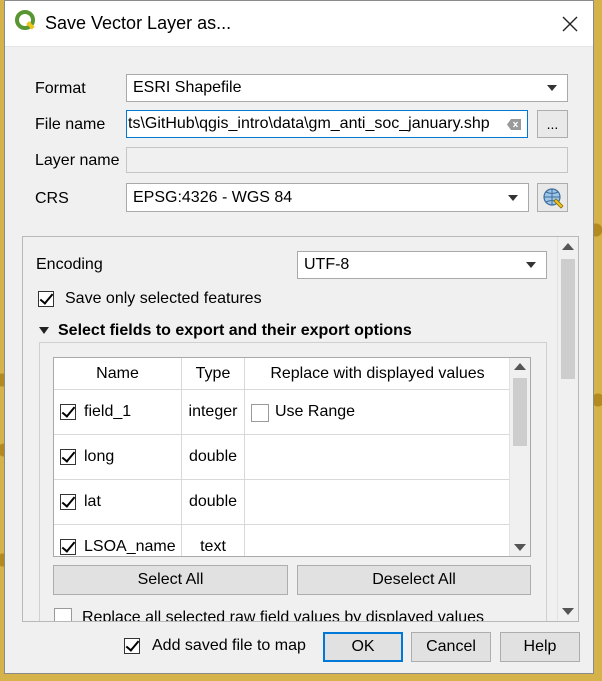 The width and height of the screenshot is (602, 681). What do you see at coordinates (60, 88) in the screenshot?
I see `format-label: Format` at bounding box center [60, 88].